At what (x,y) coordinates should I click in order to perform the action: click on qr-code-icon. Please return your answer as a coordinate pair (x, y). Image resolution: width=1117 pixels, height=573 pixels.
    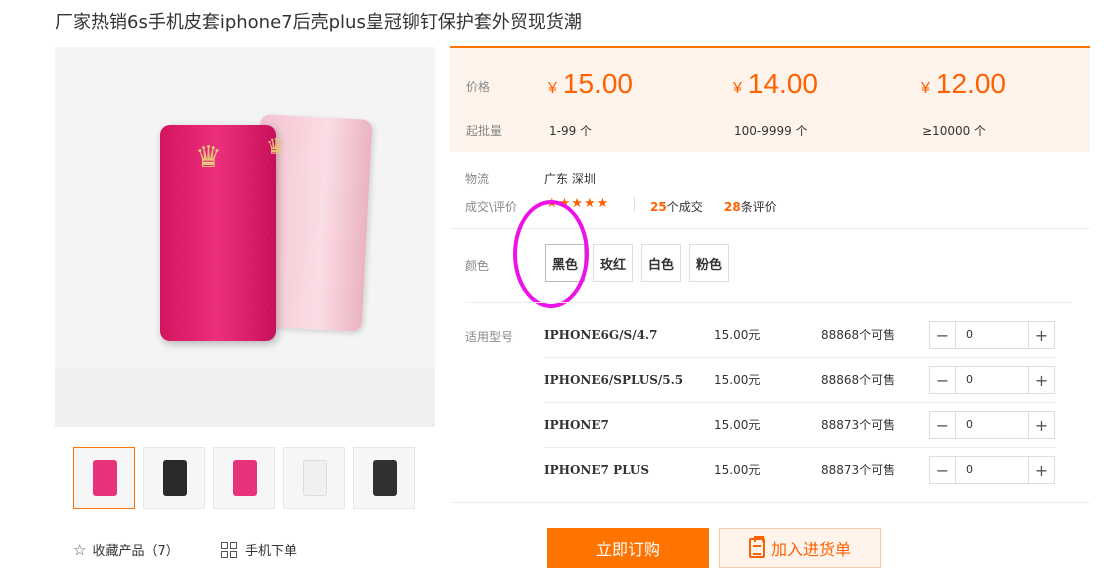
    Looking at the image, I should click on (229, 549).